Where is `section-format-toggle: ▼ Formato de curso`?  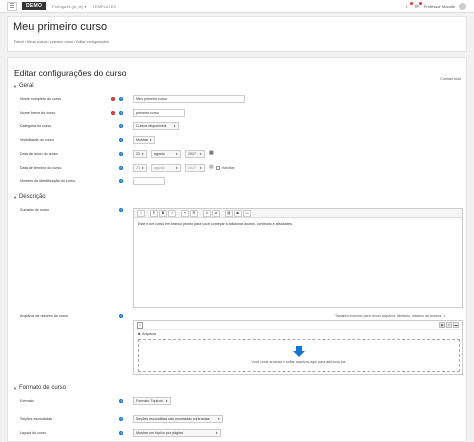
section-format-toggle: ▼ Formato de curso is located at coordinates (39, 388).